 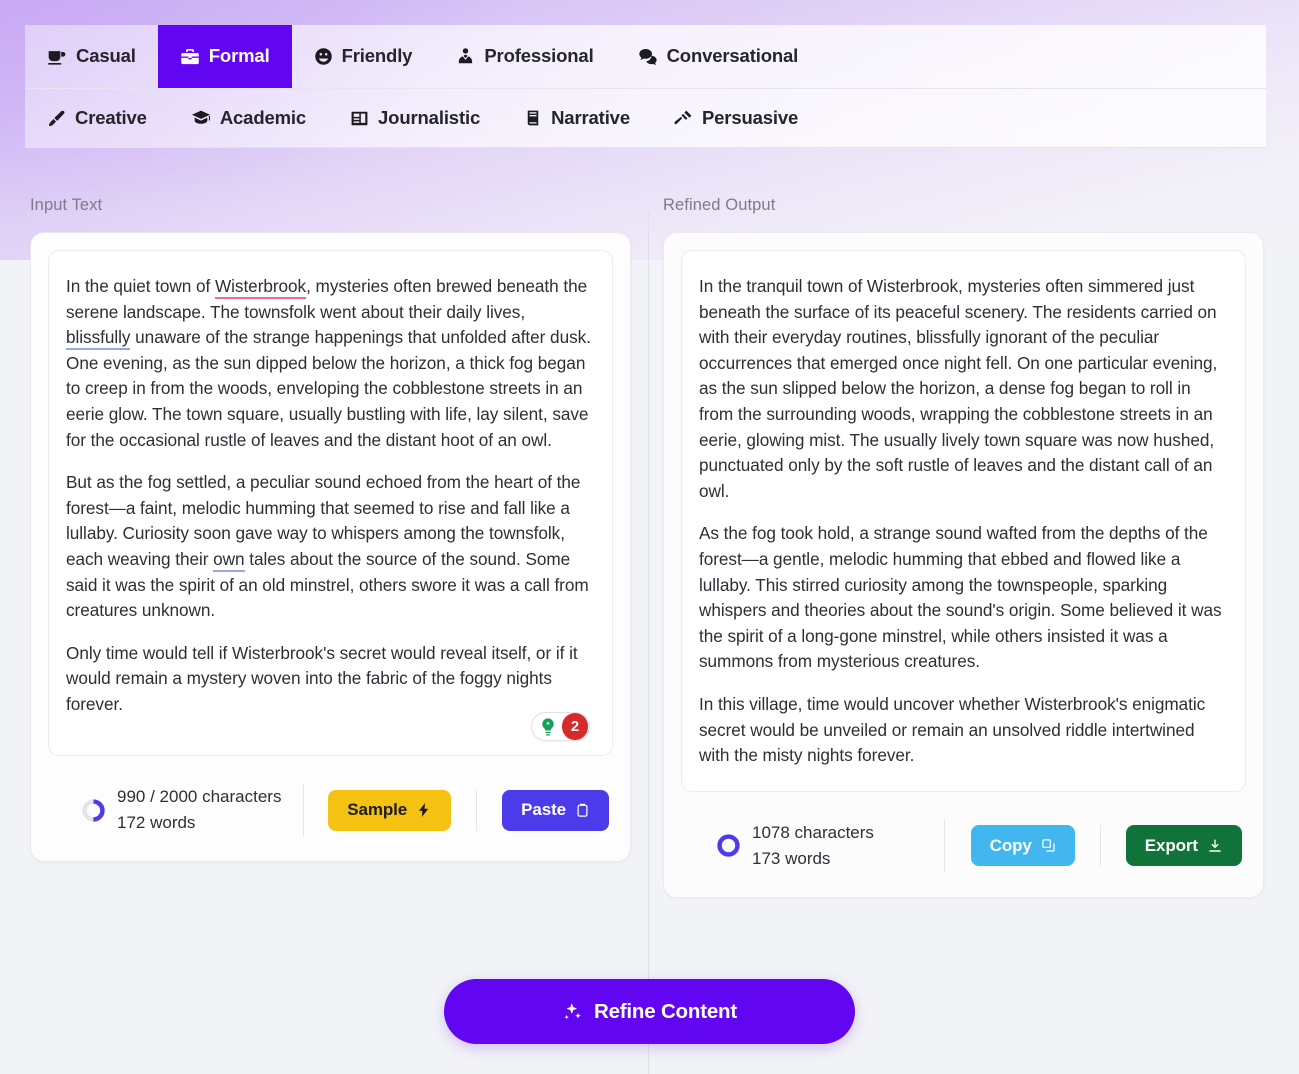 I want to click on chat-bubbles-icon, so click(x=648, y=57).